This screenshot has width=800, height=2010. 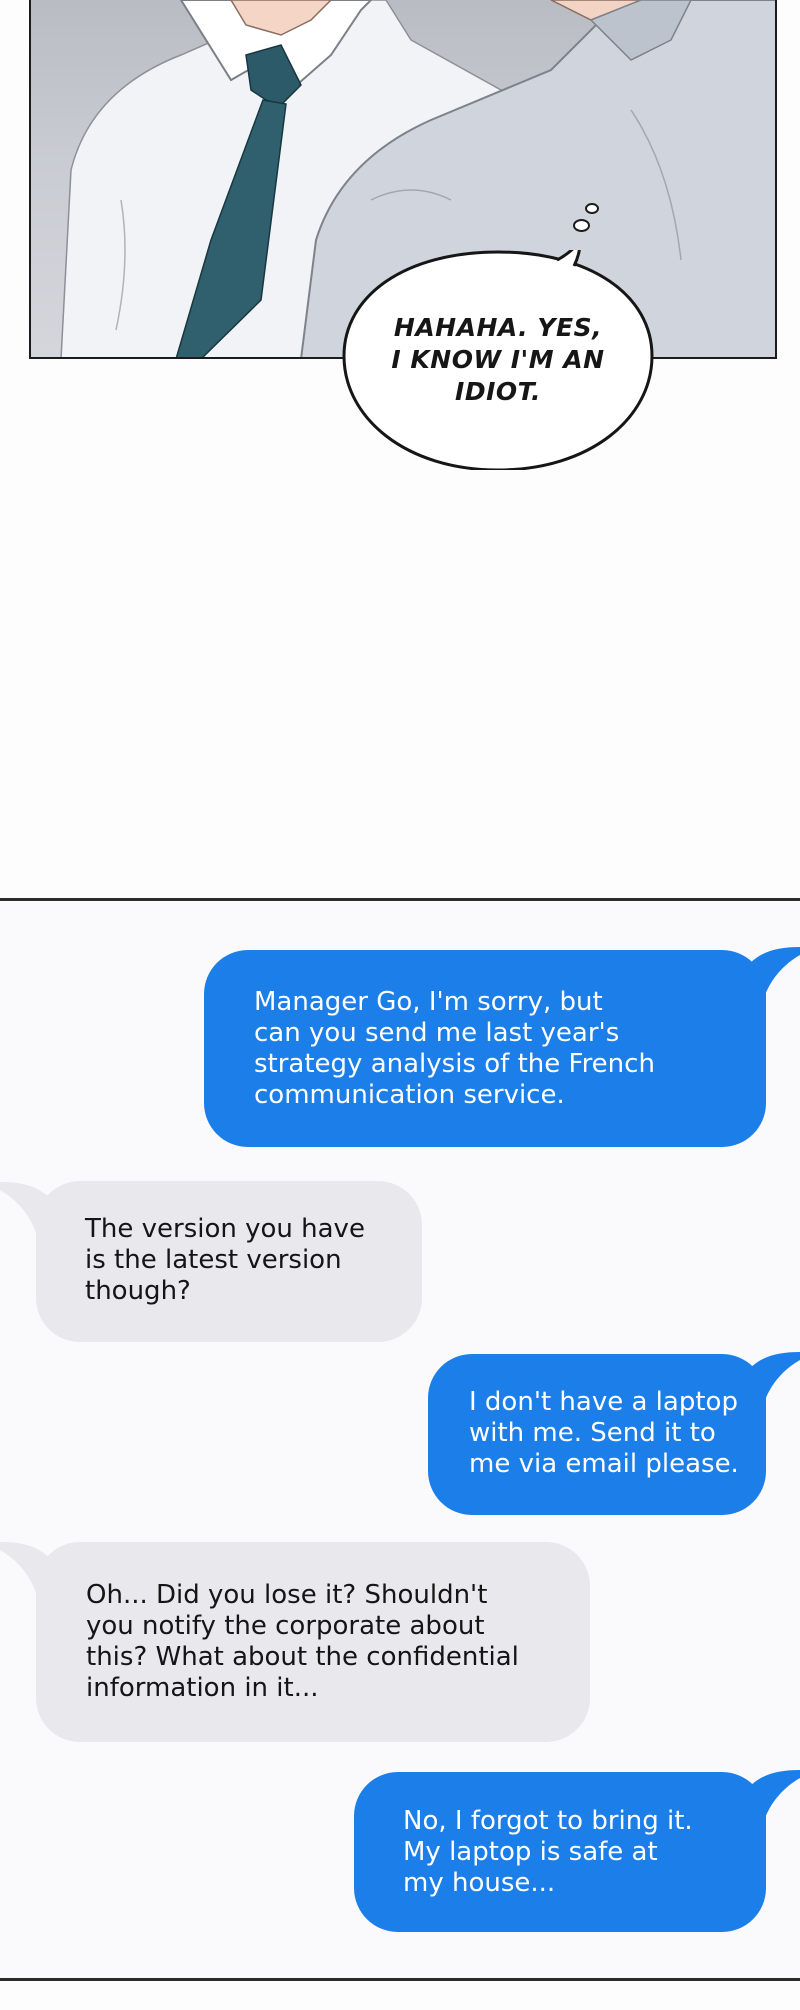 I want to click on message-line: me via email please., so click(x=604, y=1464).